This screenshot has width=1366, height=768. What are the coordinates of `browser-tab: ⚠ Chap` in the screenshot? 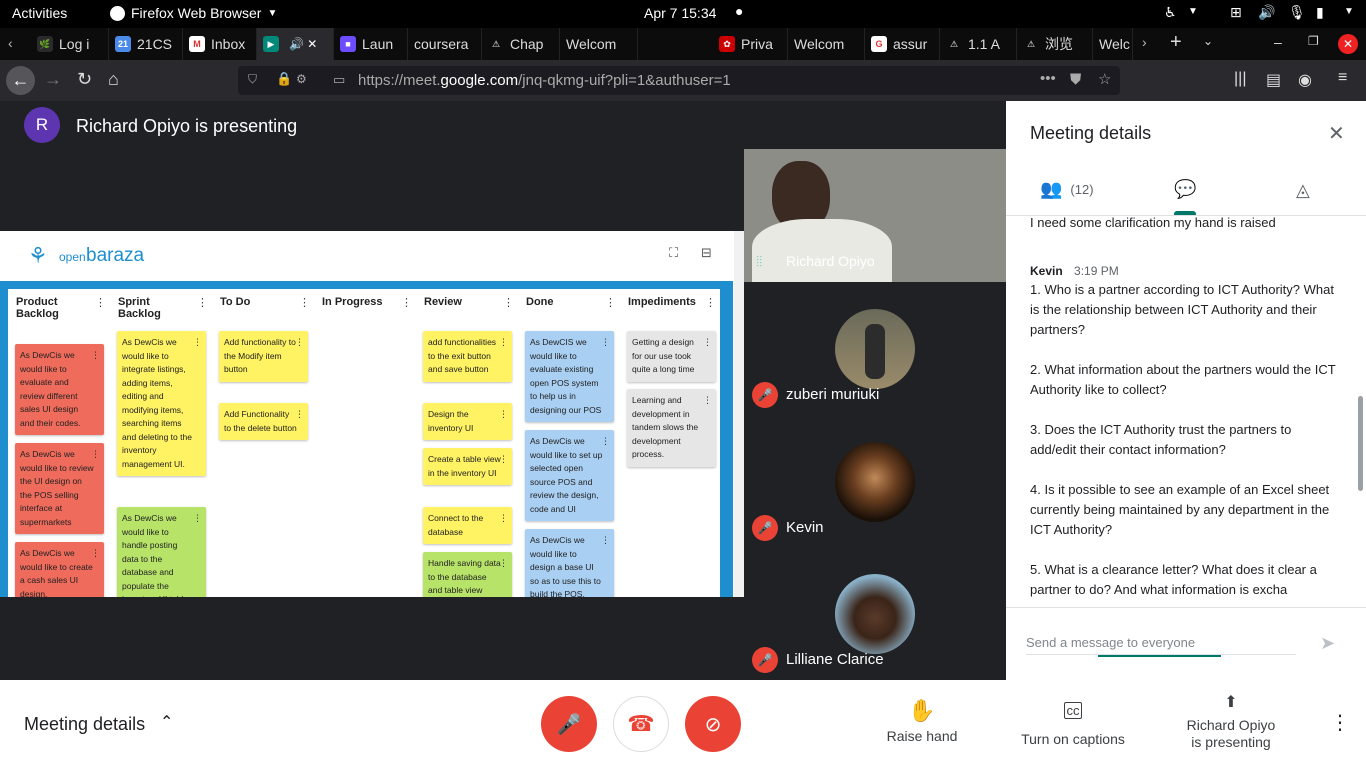 It's located at (521, 44).